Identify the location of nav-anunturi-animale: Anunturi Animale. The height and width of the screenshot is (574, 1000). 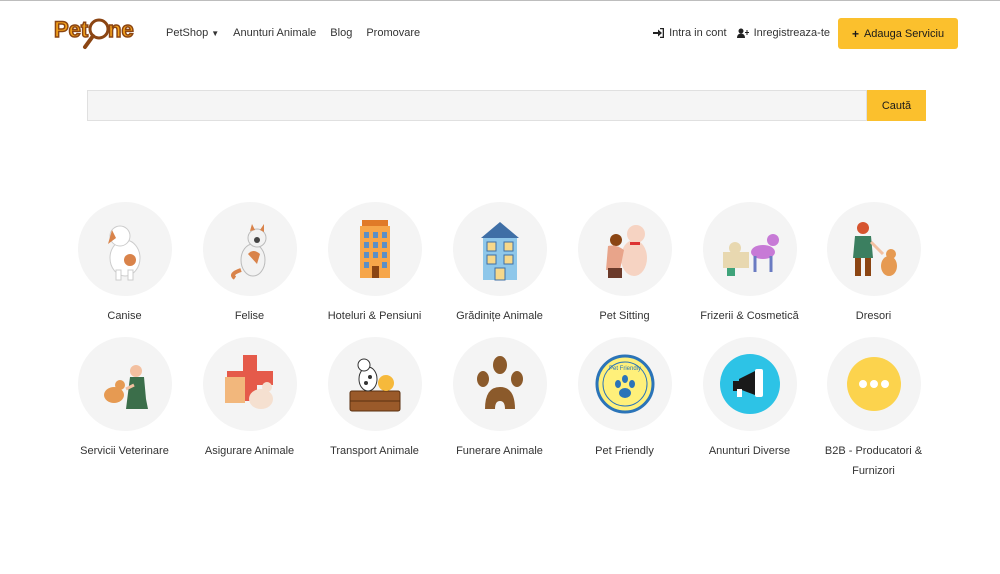
(274, 33).